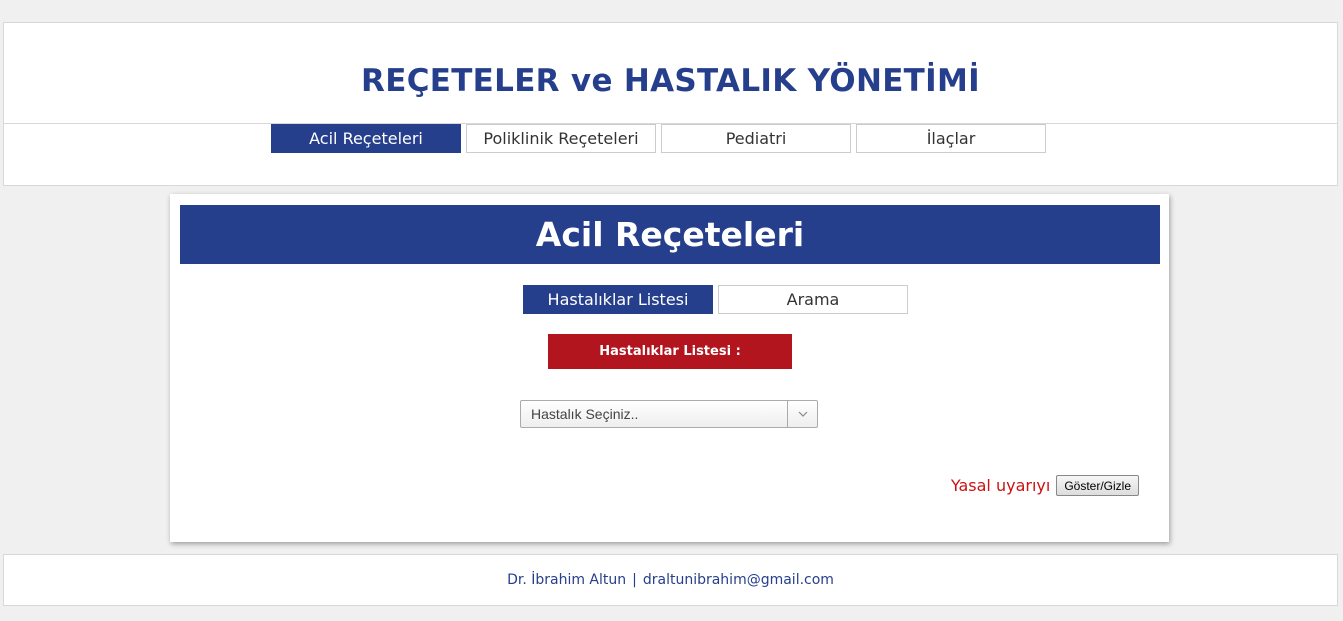  What do you see at coordinates (738, 580) in the screenshot?
I see `footer-email: draltunibrahim@gmail.com` at bounding box center [738, 580].